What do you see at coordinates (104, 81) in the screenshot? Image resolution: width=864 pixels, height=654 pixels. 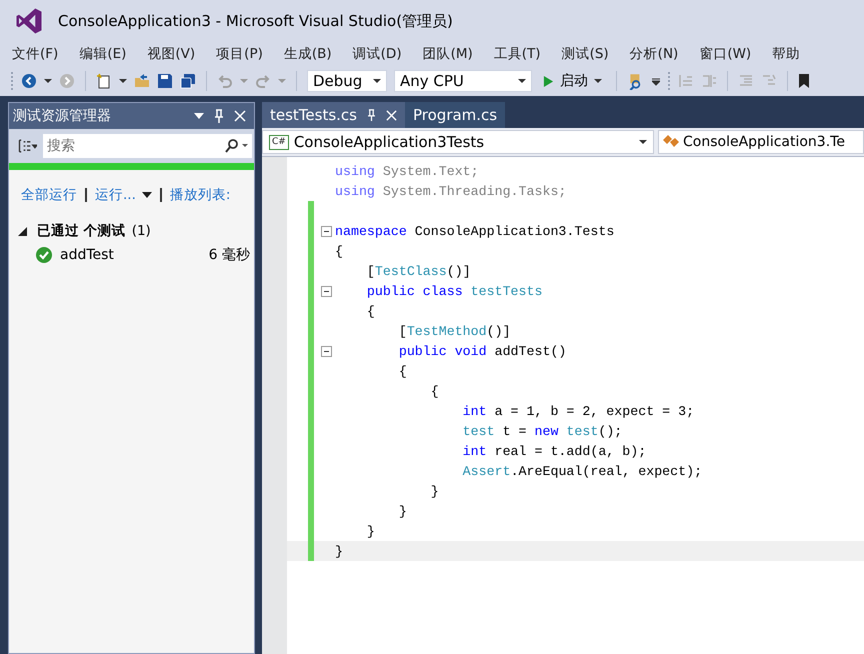 I see `new-item-icon` at bounding box center [104, 81].